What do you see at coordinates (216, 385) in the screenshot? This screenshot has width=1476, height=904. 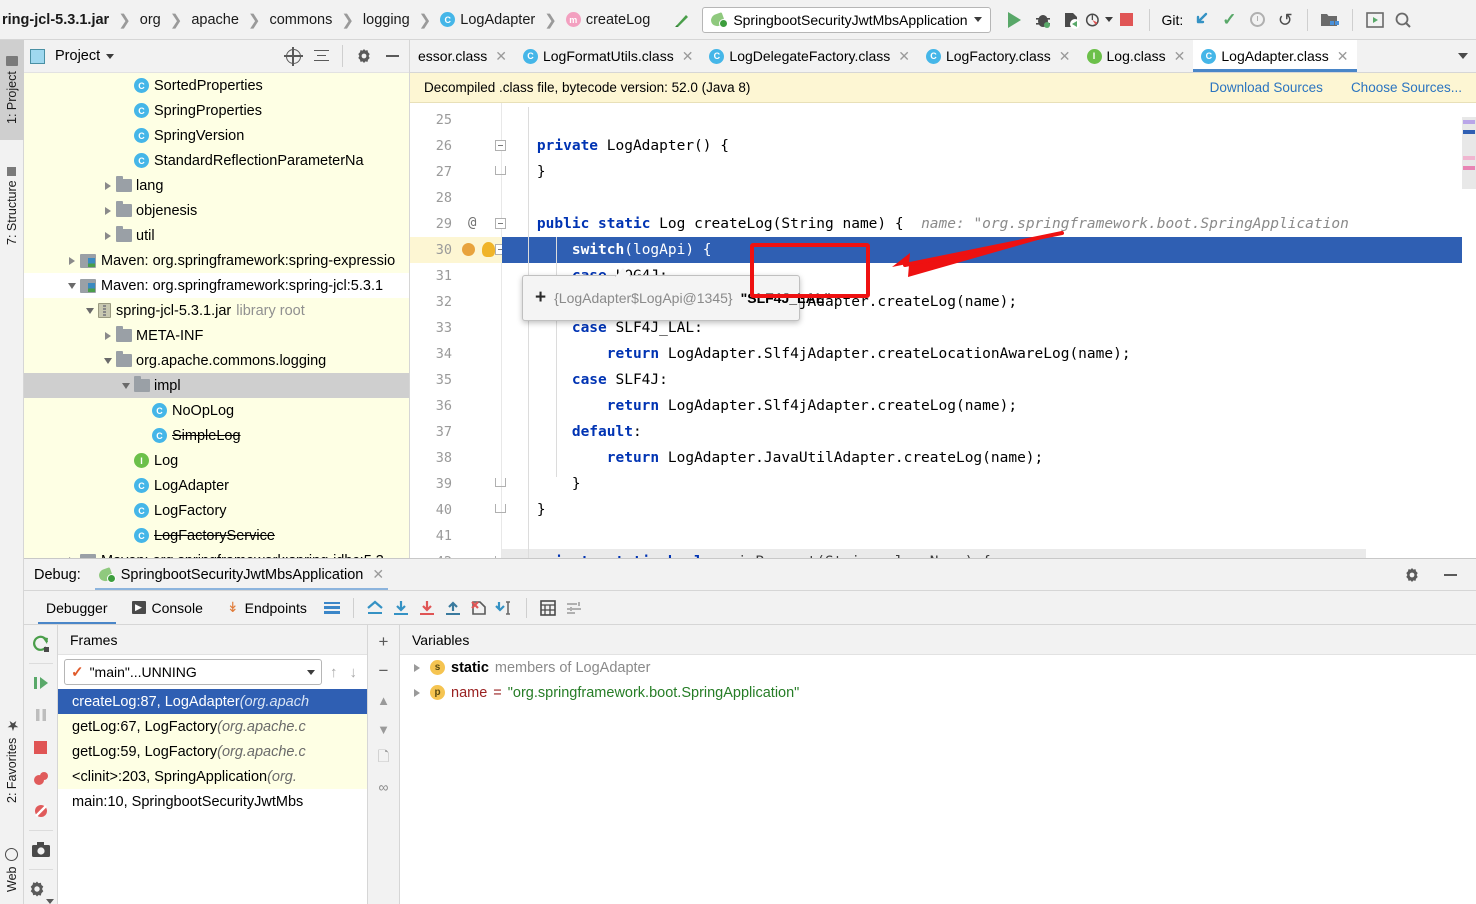 I see `tree-item: impl` at bounding box center [216, 385].